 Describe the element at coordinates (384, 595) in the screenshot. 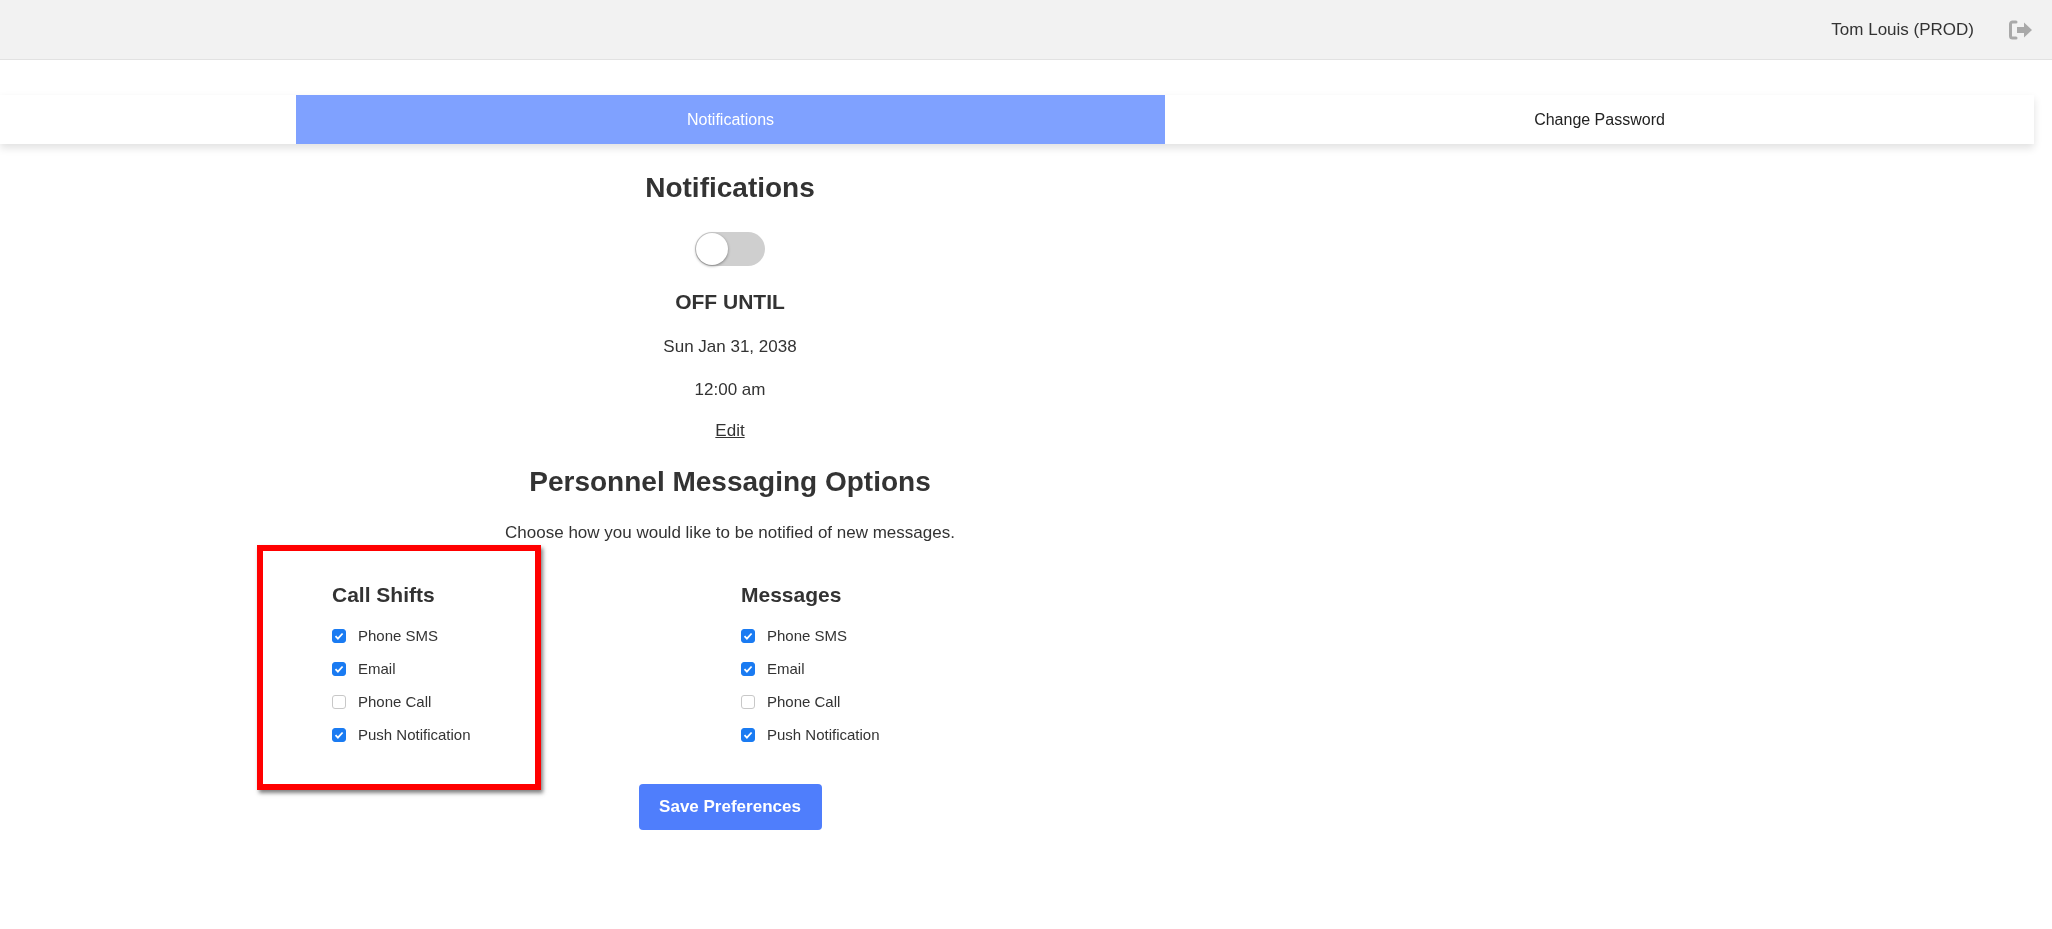

I see `group-heading: Call Shifts` at that location.